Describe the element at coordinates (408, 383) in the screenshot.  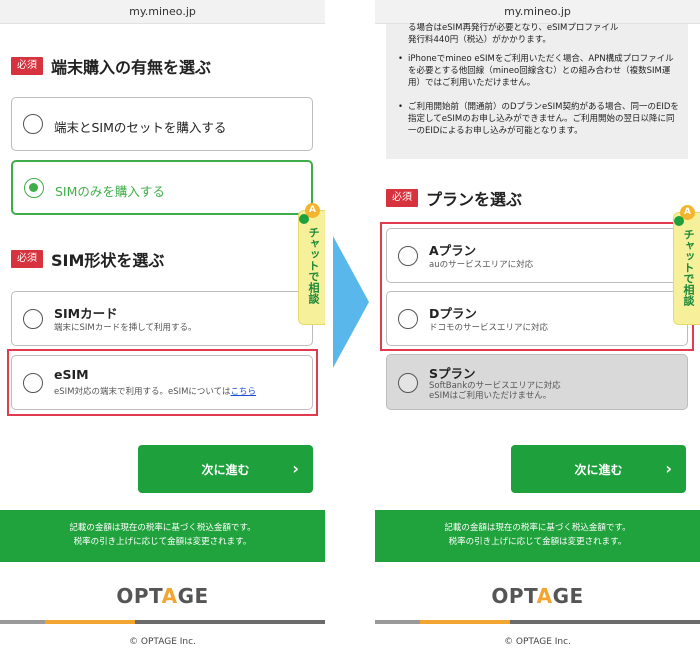
I see `radio-button-disabled` at that location.